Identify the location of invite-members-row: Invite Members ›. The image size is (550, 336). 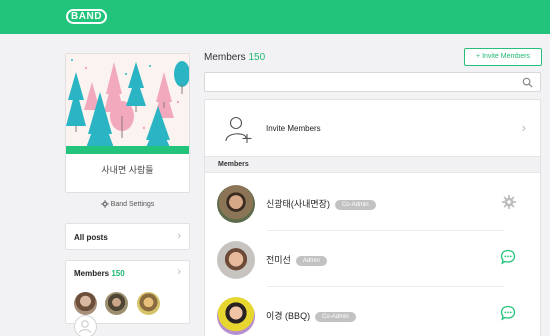
(372, 128).